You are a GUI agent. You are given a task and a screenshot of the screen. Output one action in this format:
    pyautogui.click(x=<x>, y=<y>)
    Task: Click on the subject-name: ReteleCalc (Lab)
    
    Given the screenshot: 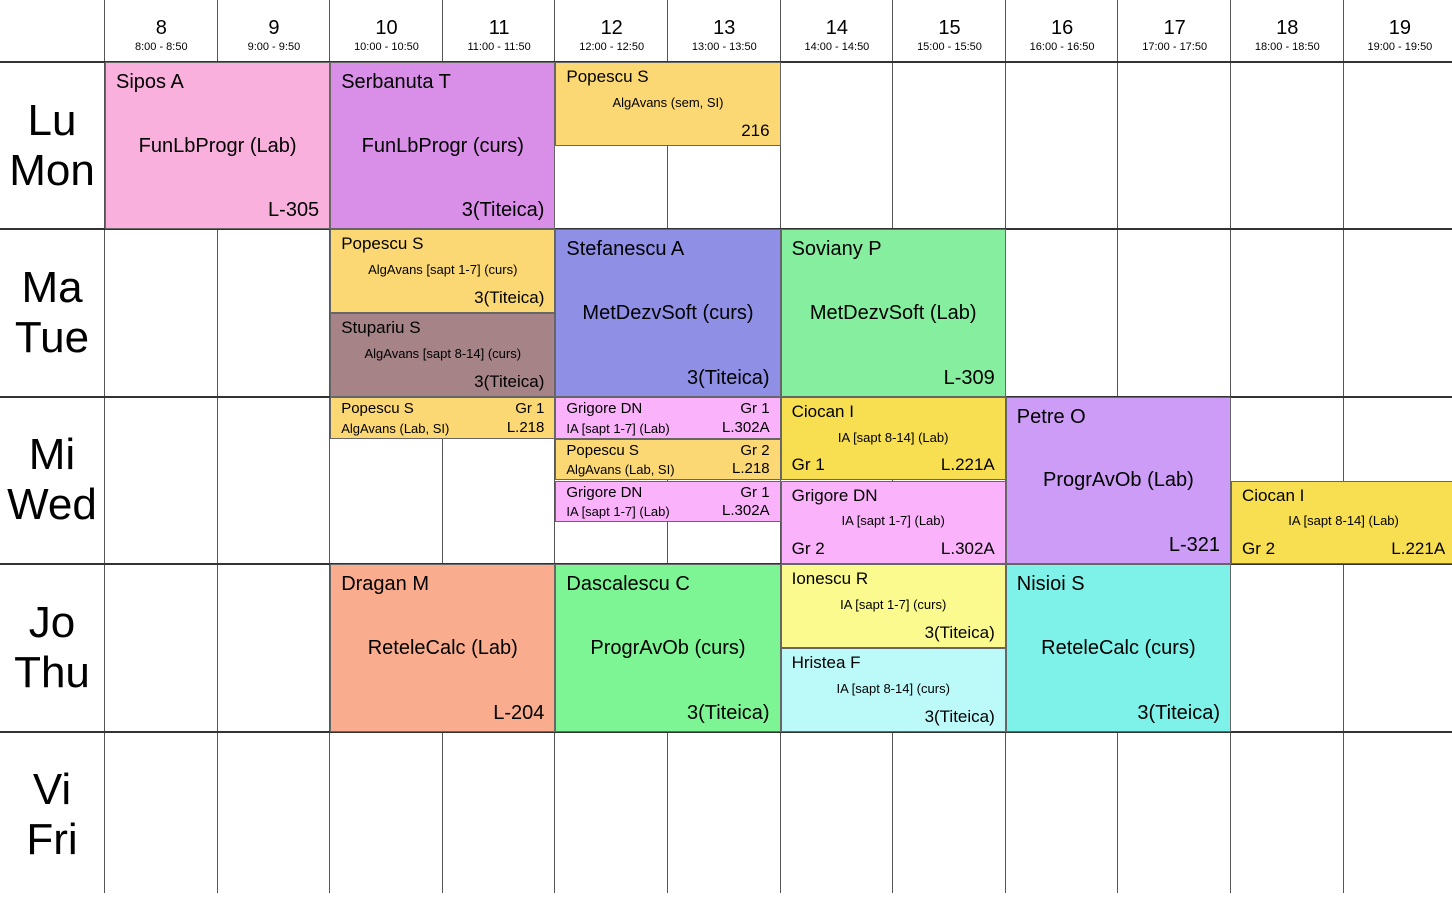 What is the action you would take?
    pyautogui.click(x=442, y=647)
    